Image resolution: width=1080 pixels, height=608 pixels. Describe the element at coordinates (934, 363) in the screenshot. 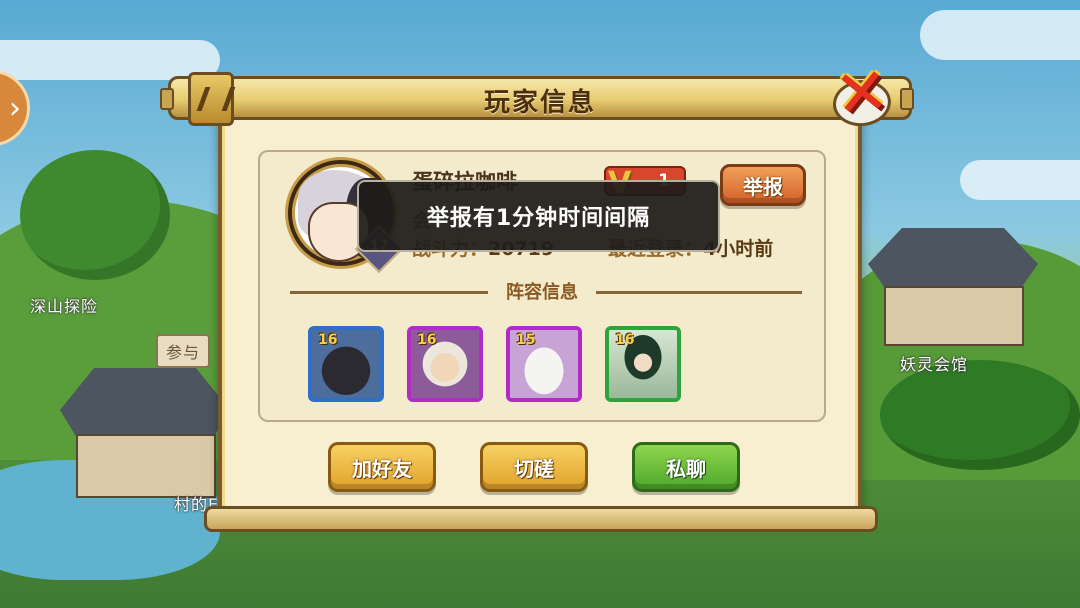

I see `map-label-spirit-hall: 妖灵会馆` at that location.